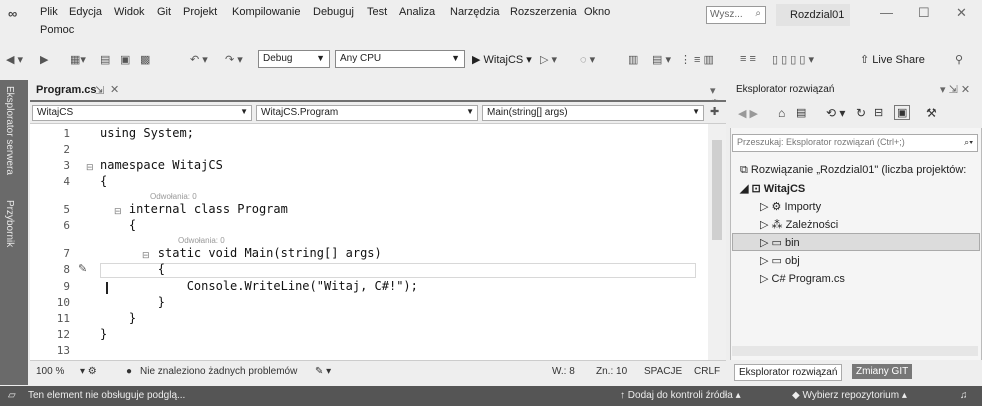  Describe the element at coordinates (323, 371) in the screenshot. I see `brush-icon: ✎ ▾` at that location.